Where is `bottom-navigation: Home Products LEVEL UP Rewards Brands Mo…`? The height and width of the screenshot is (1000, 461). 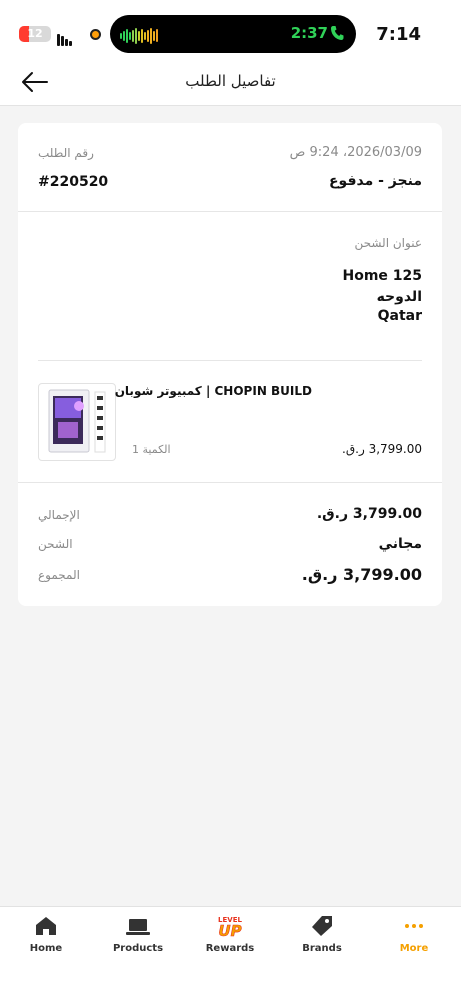
bottom-navigation: Home Products LEVEL UP Rewards Brands Mo… is located at coordinates (230, 953).